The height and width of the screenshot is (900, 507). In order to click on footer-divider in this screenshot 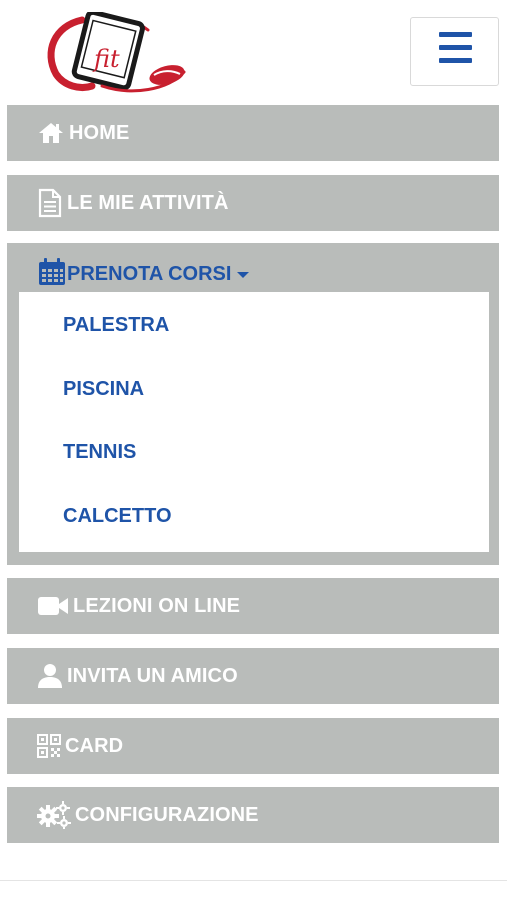, I will do `click(253, 880)`.